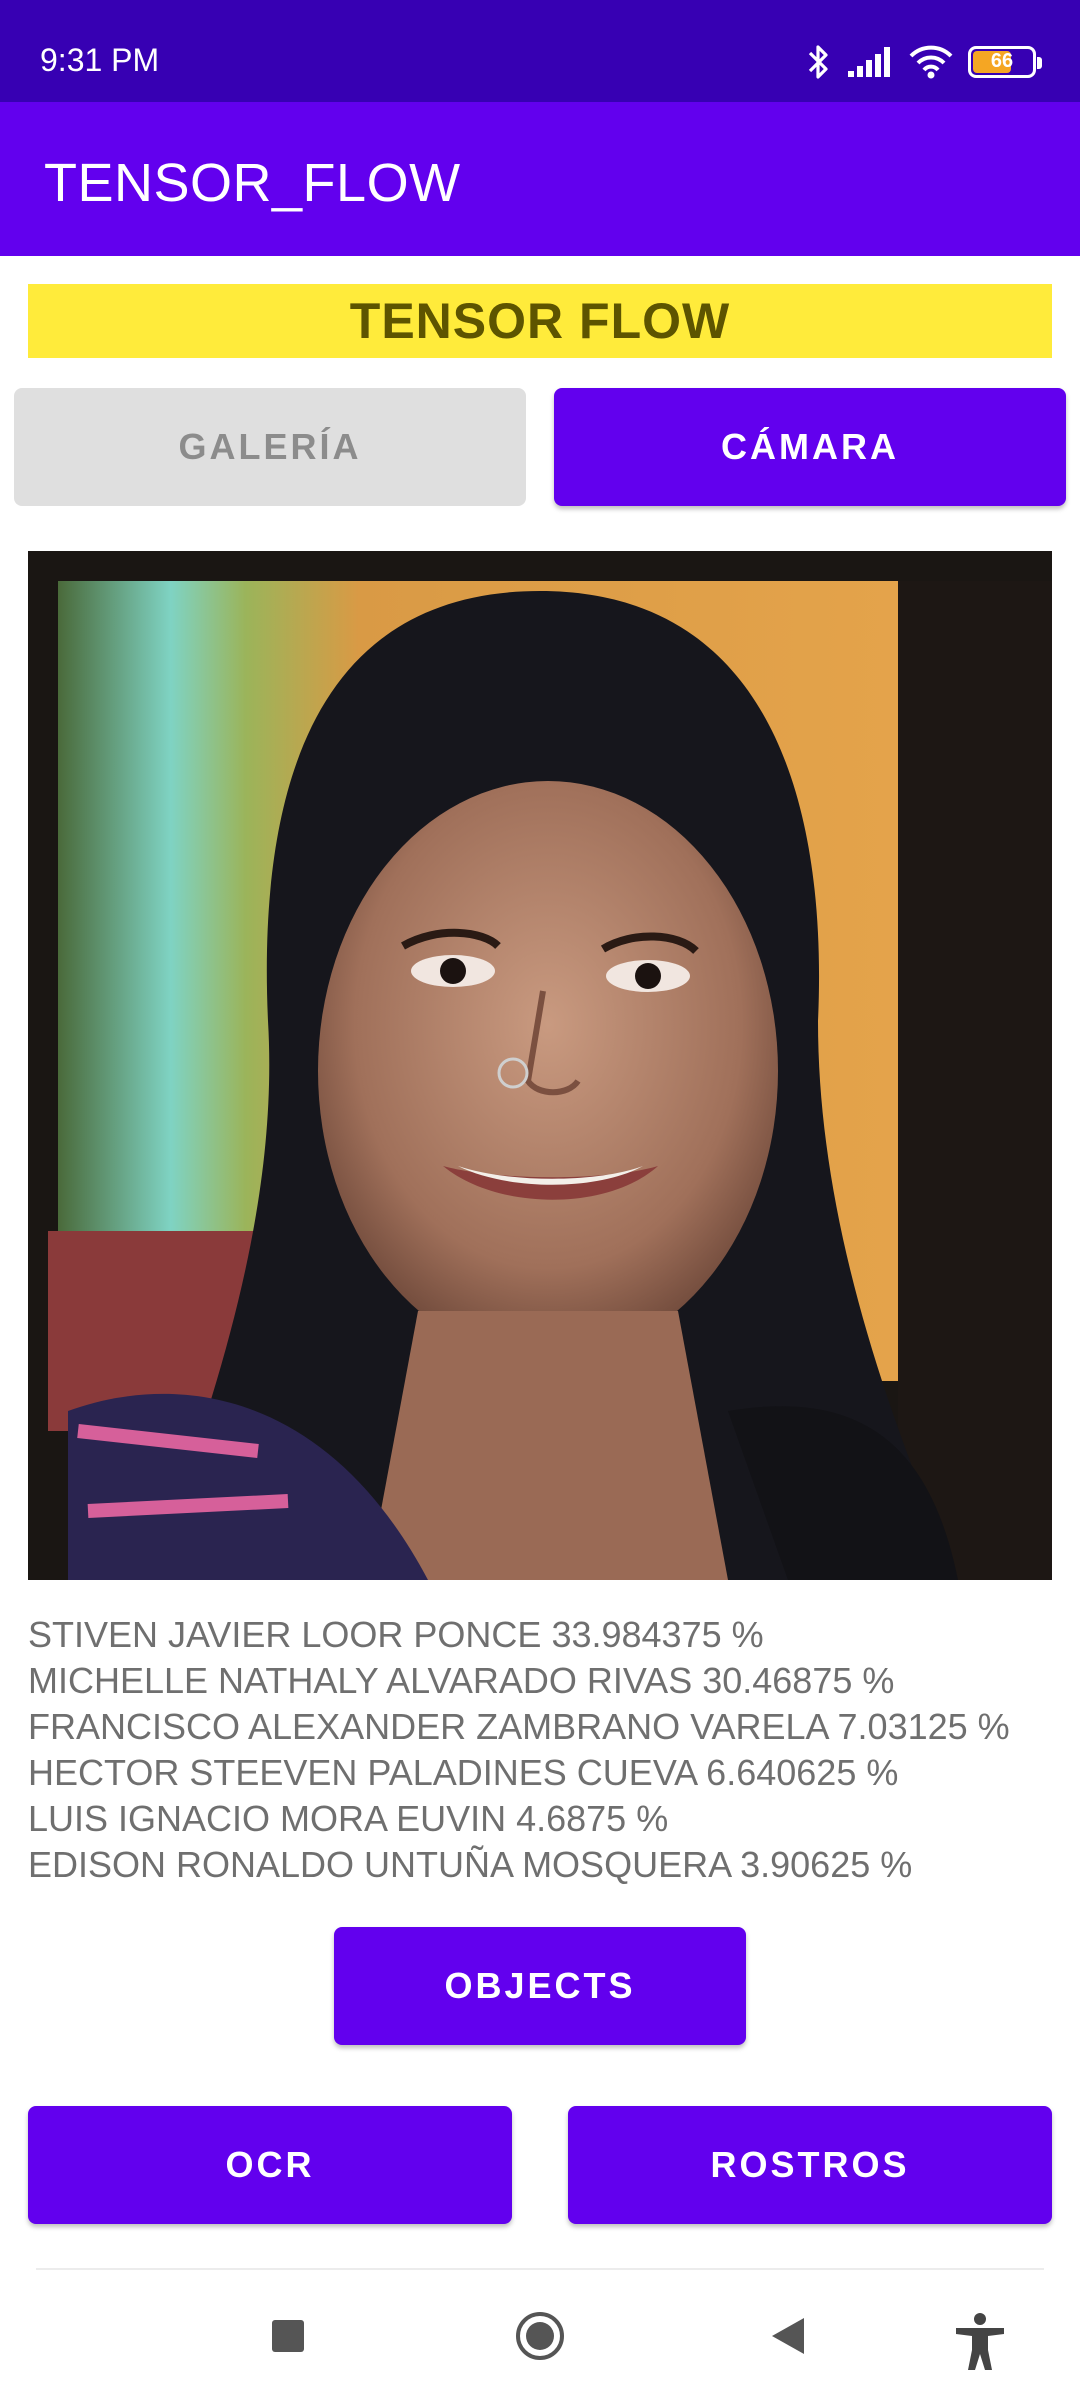 This screenshot has height=2400, width=1080. Describe the element at coordinates (270, 2165) in the screenshot. I see `ocr-button: OCR` at that location.